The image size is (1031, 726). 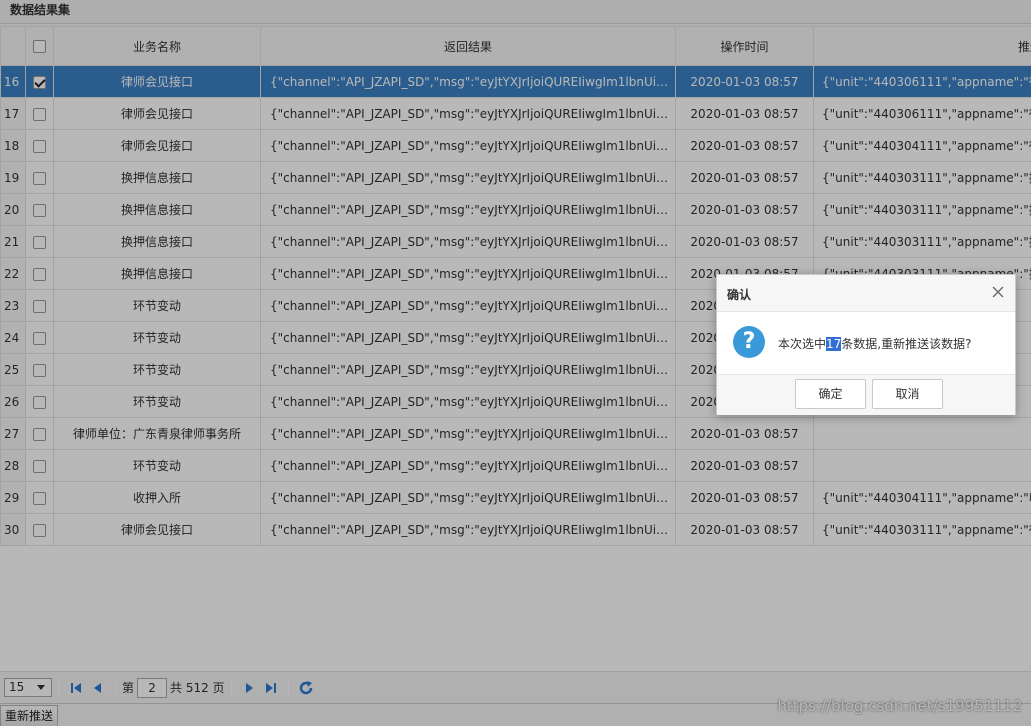 I want to click on message-count: 17, so click(x=834, y=344).